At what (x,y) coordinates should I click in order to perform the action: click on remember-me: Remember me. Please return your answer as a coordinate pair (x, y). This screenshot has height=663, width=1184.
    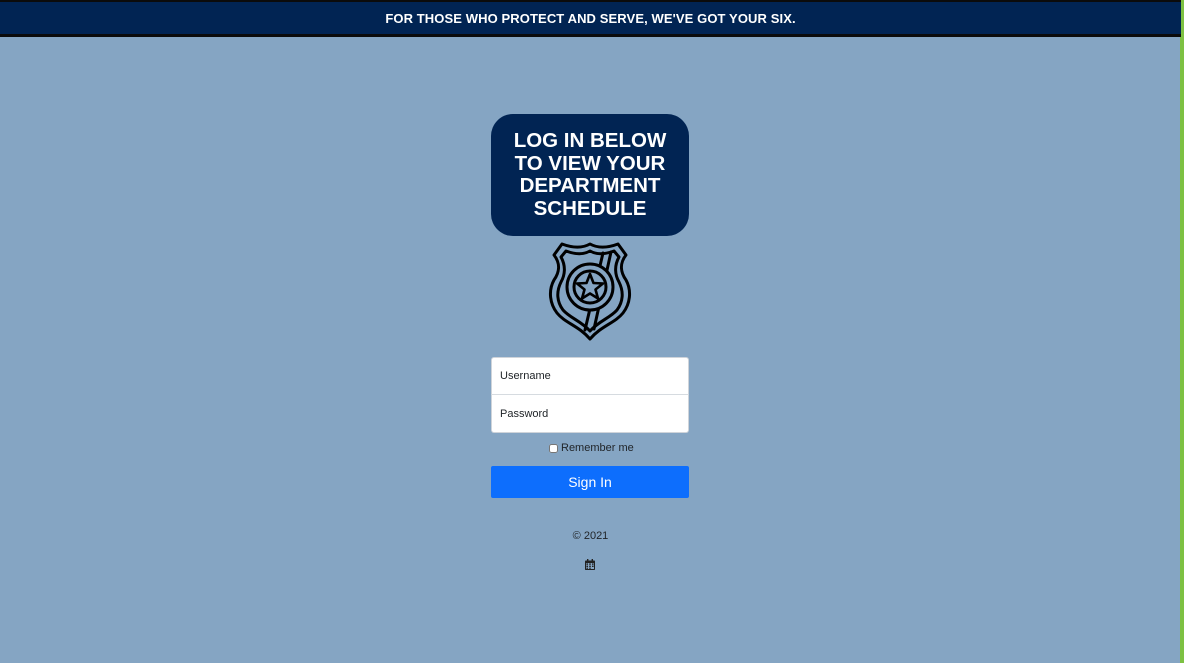
    Looking at the image, I should click on (591, 448).